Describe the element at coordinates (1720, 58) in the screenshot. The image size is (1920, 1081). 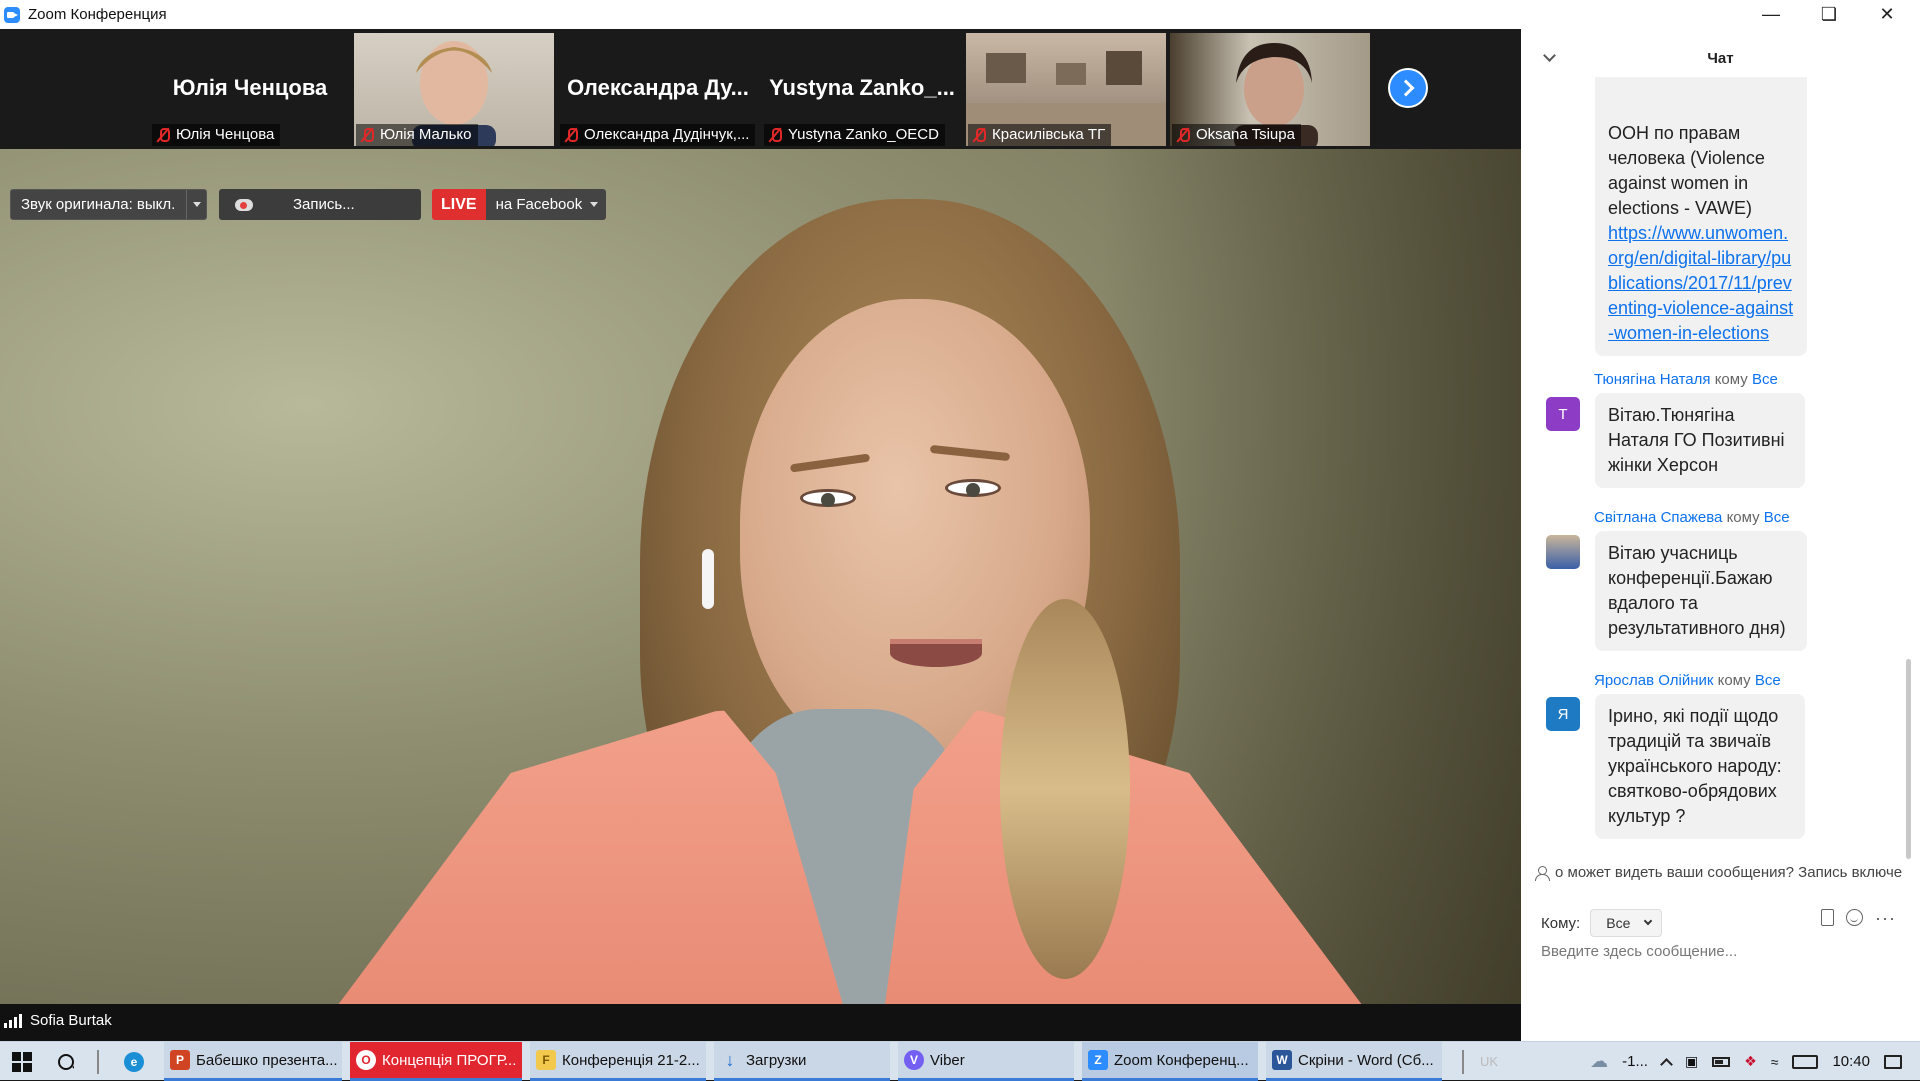
I see `chat-title: Чат` at that location.